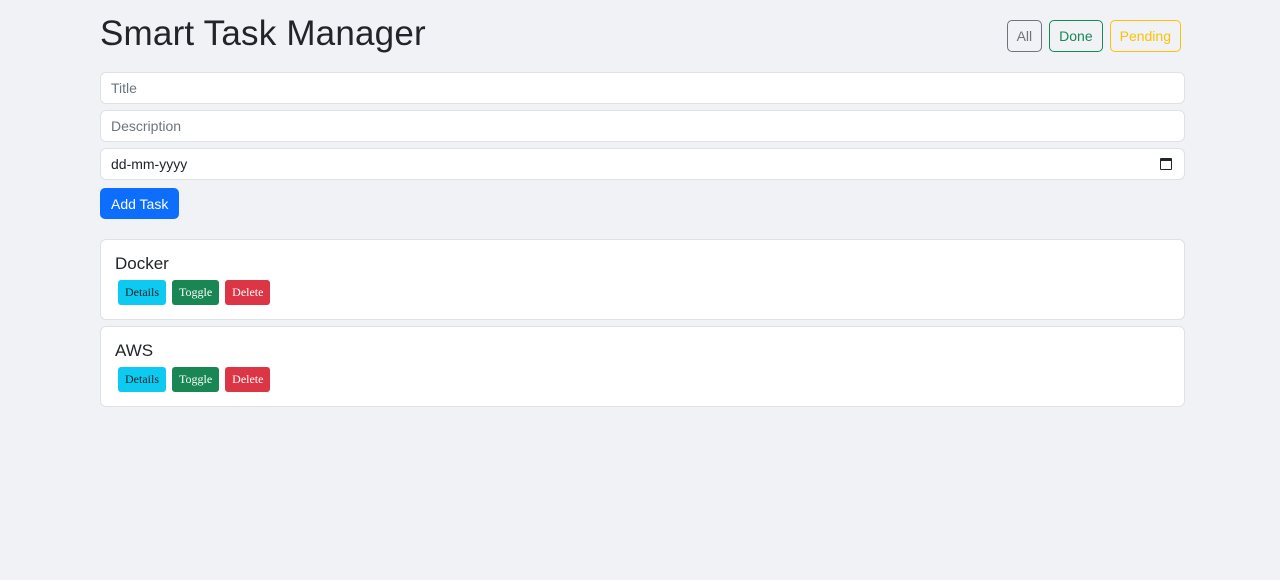 This screenshot has width=1280, height=580. What do you see at coordinates (149, 164) in the screenshot?
I see `due-date-value: dd-mm-yyyy` at bounding box center [149, 164].